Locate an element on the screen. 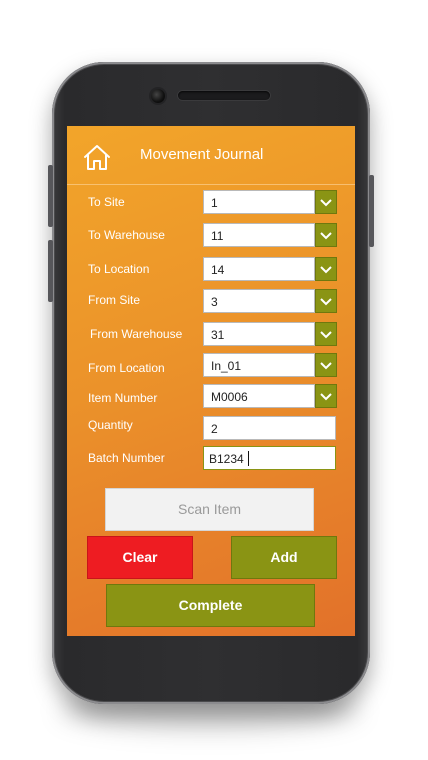  batch-number-value: B1234 is located at coordinates (226, 459).